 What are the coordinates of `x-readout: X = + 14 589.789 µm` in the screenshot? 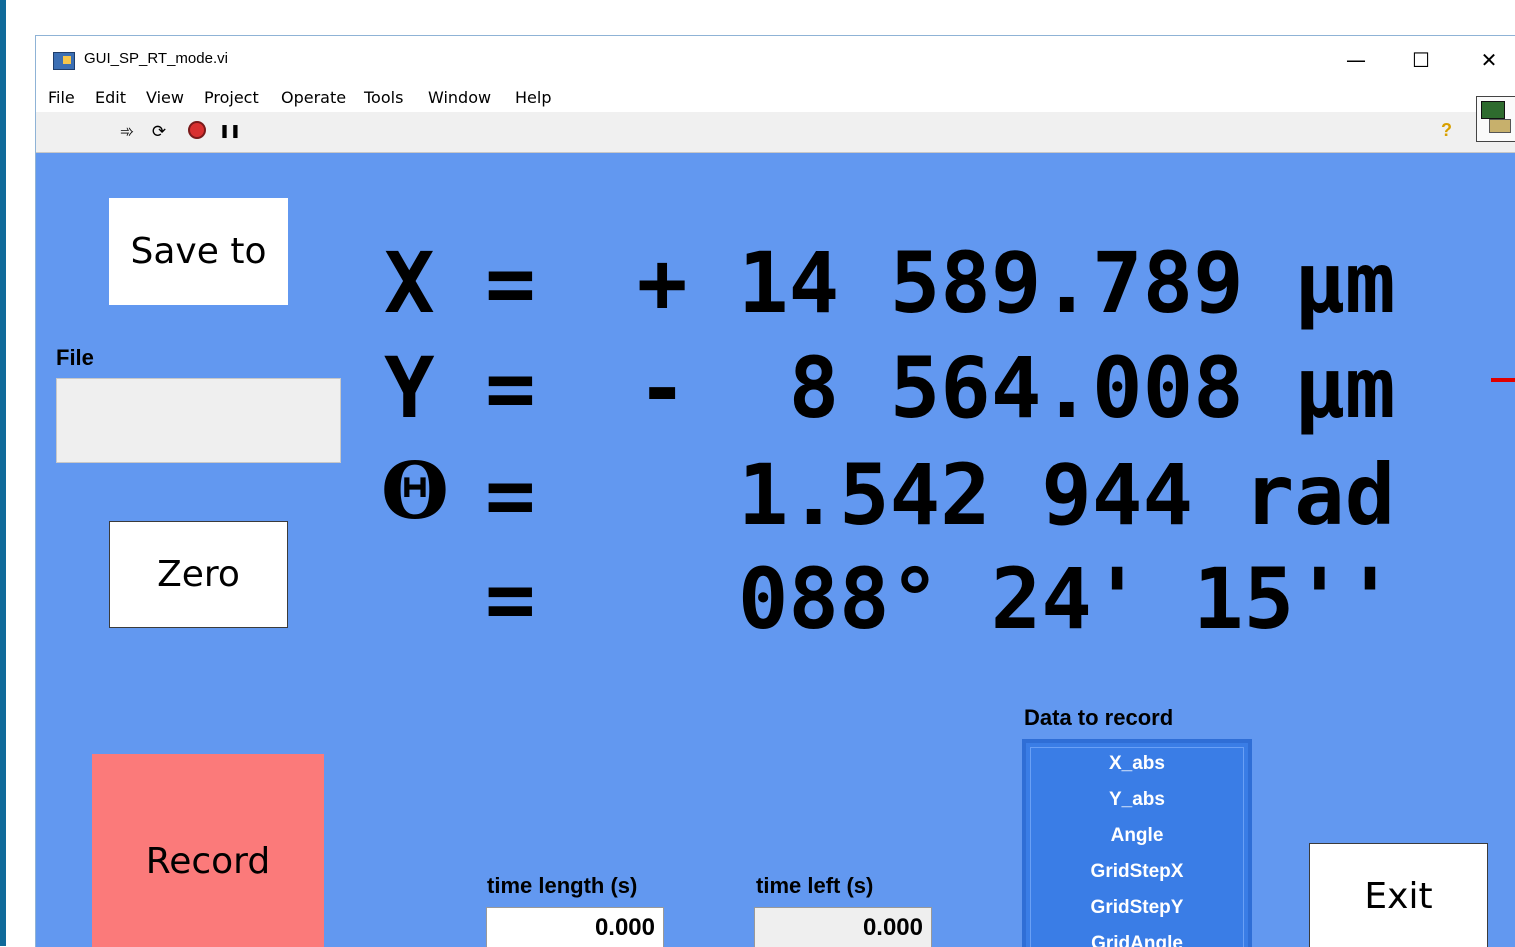 It's located at (890, 283).